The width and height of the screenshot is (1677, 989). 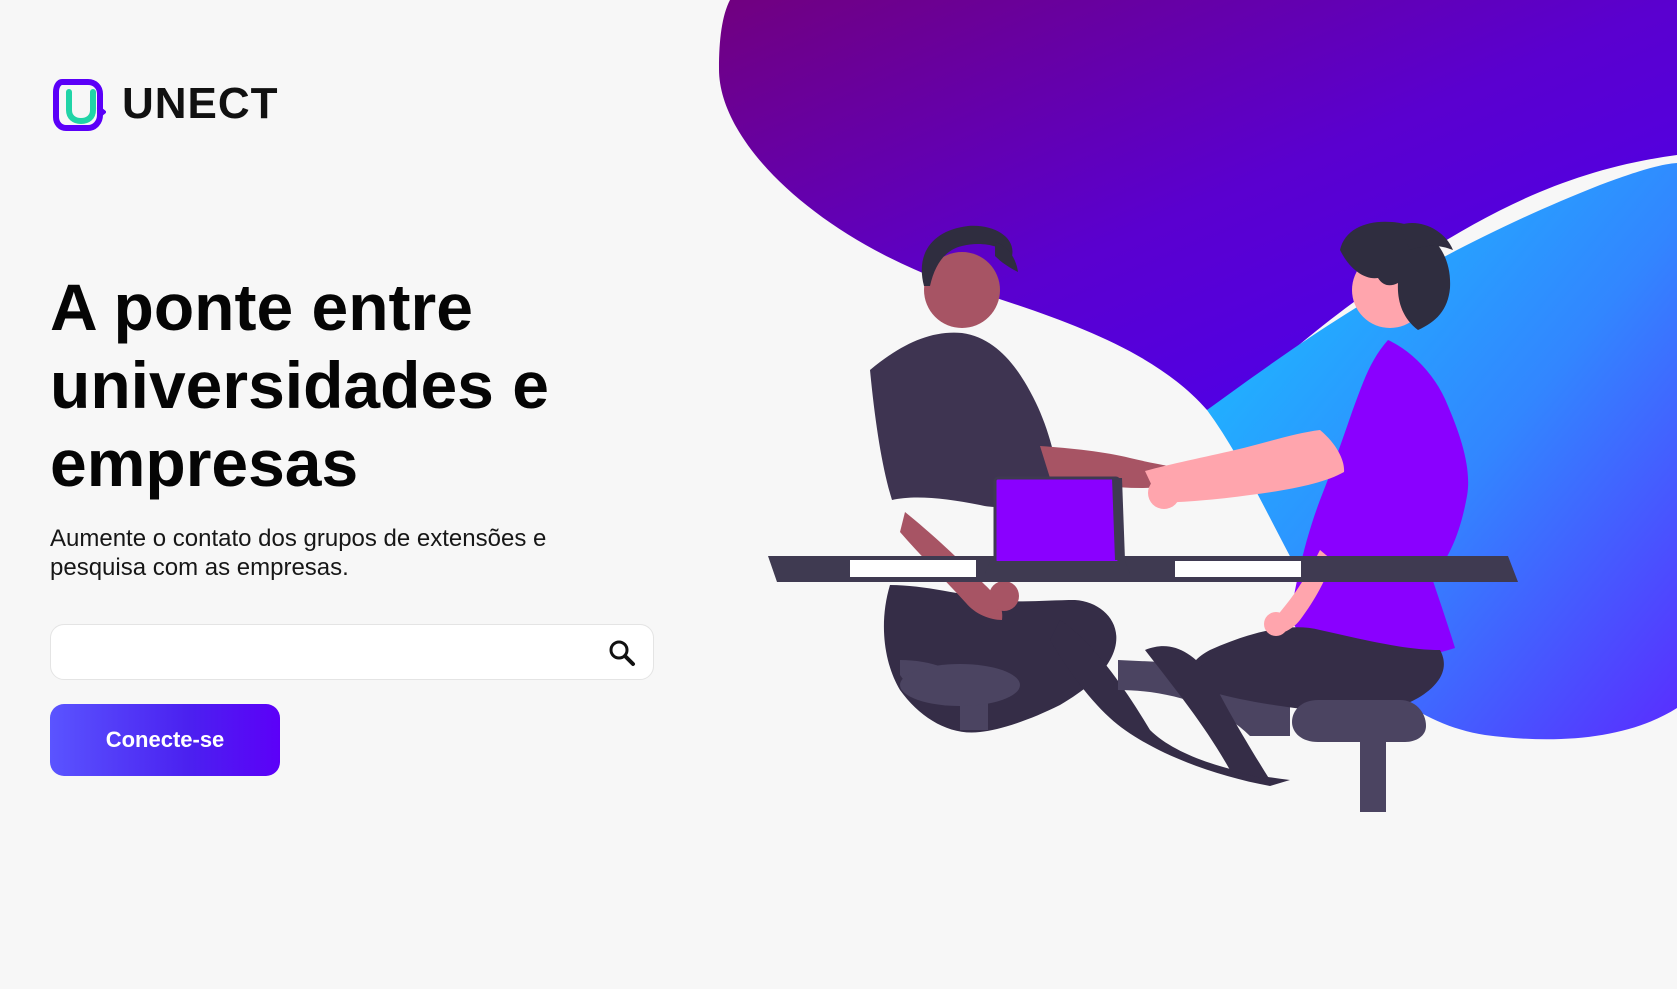 What do you see at coordinates (299, 385) in the screenshot?
I see `hero-headline: A ponte entre universidades e empresas` at bounding box center [299, 385].